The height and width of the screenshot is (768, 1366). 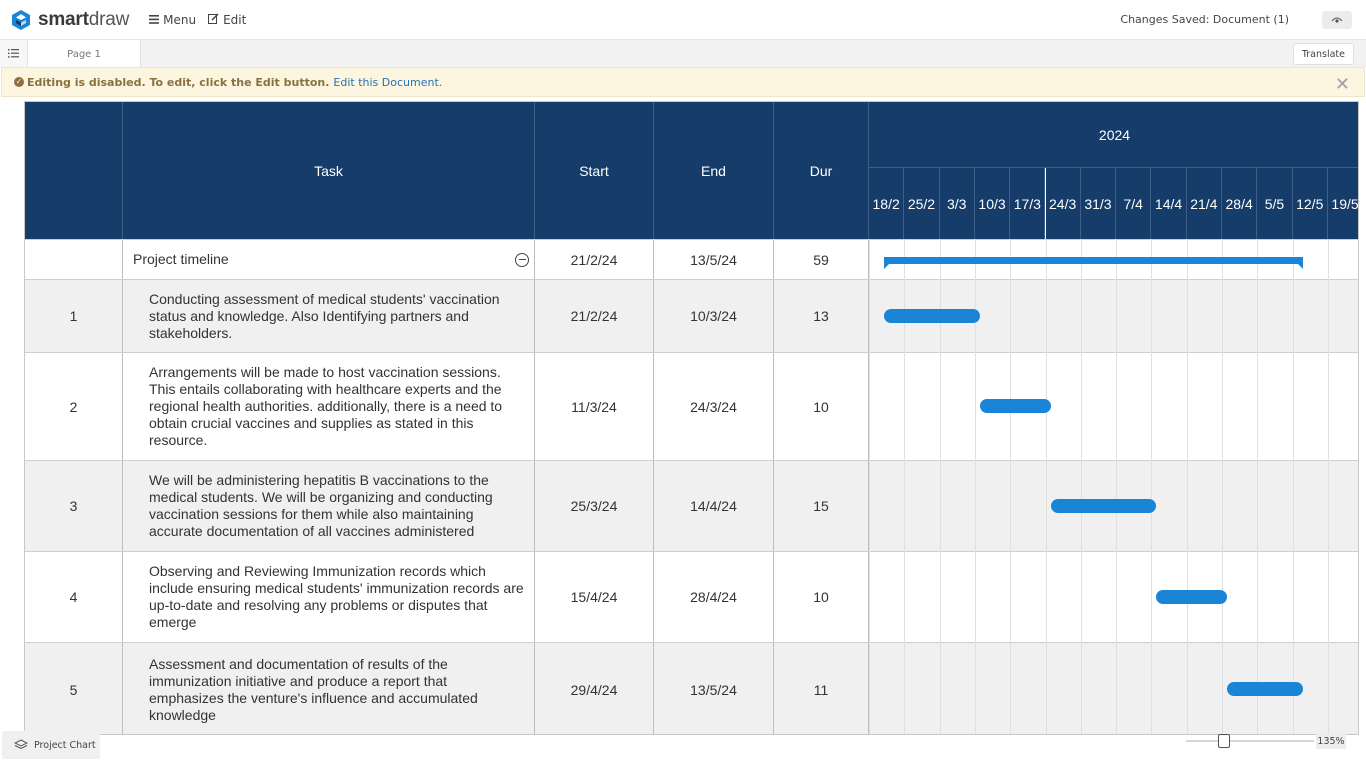 What do you see at coordinates (1063, 203) in the screenshot?
I see `week-header: 24/3` at bounding box center [1063, 203].